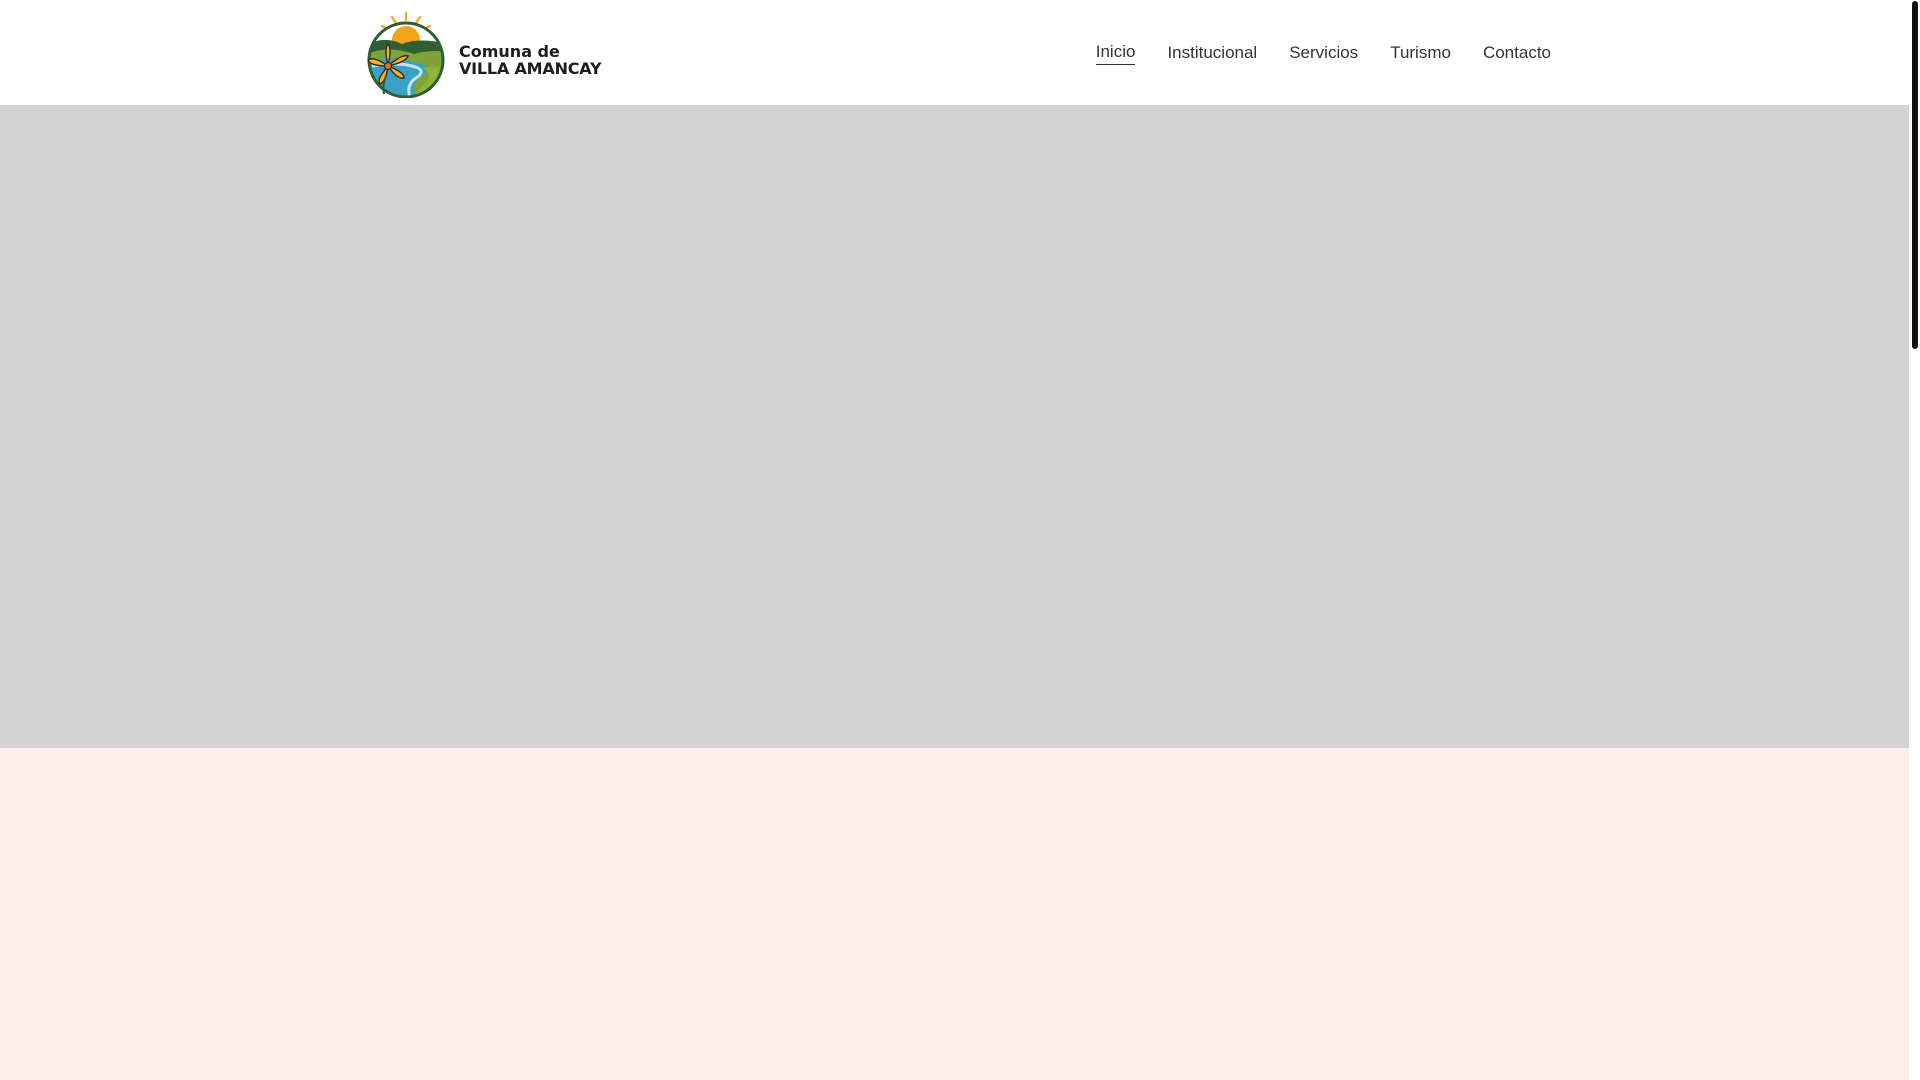 This screenshot has height=1080, width=1920. I want to click on site-logo: Comuna de VILLA AMANCAY, so click(482, 55).